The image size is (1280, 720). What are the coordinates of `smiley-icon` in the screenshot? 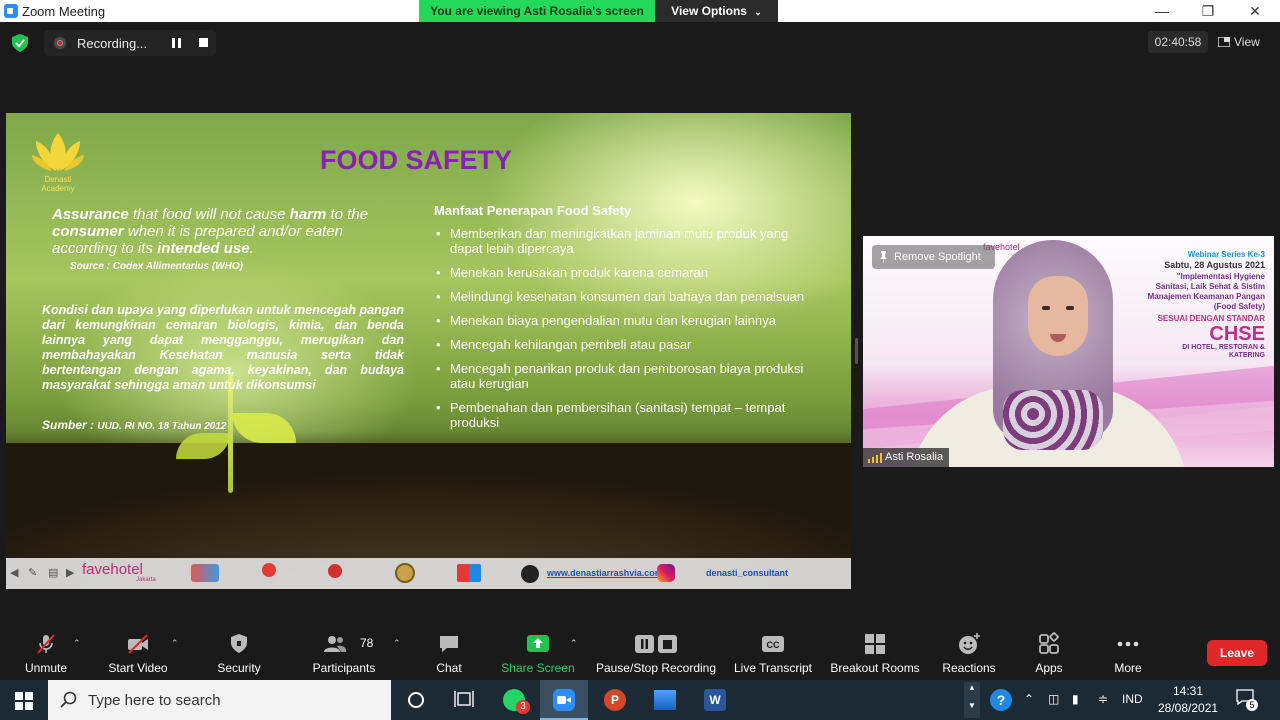 It's located at (969, 643).